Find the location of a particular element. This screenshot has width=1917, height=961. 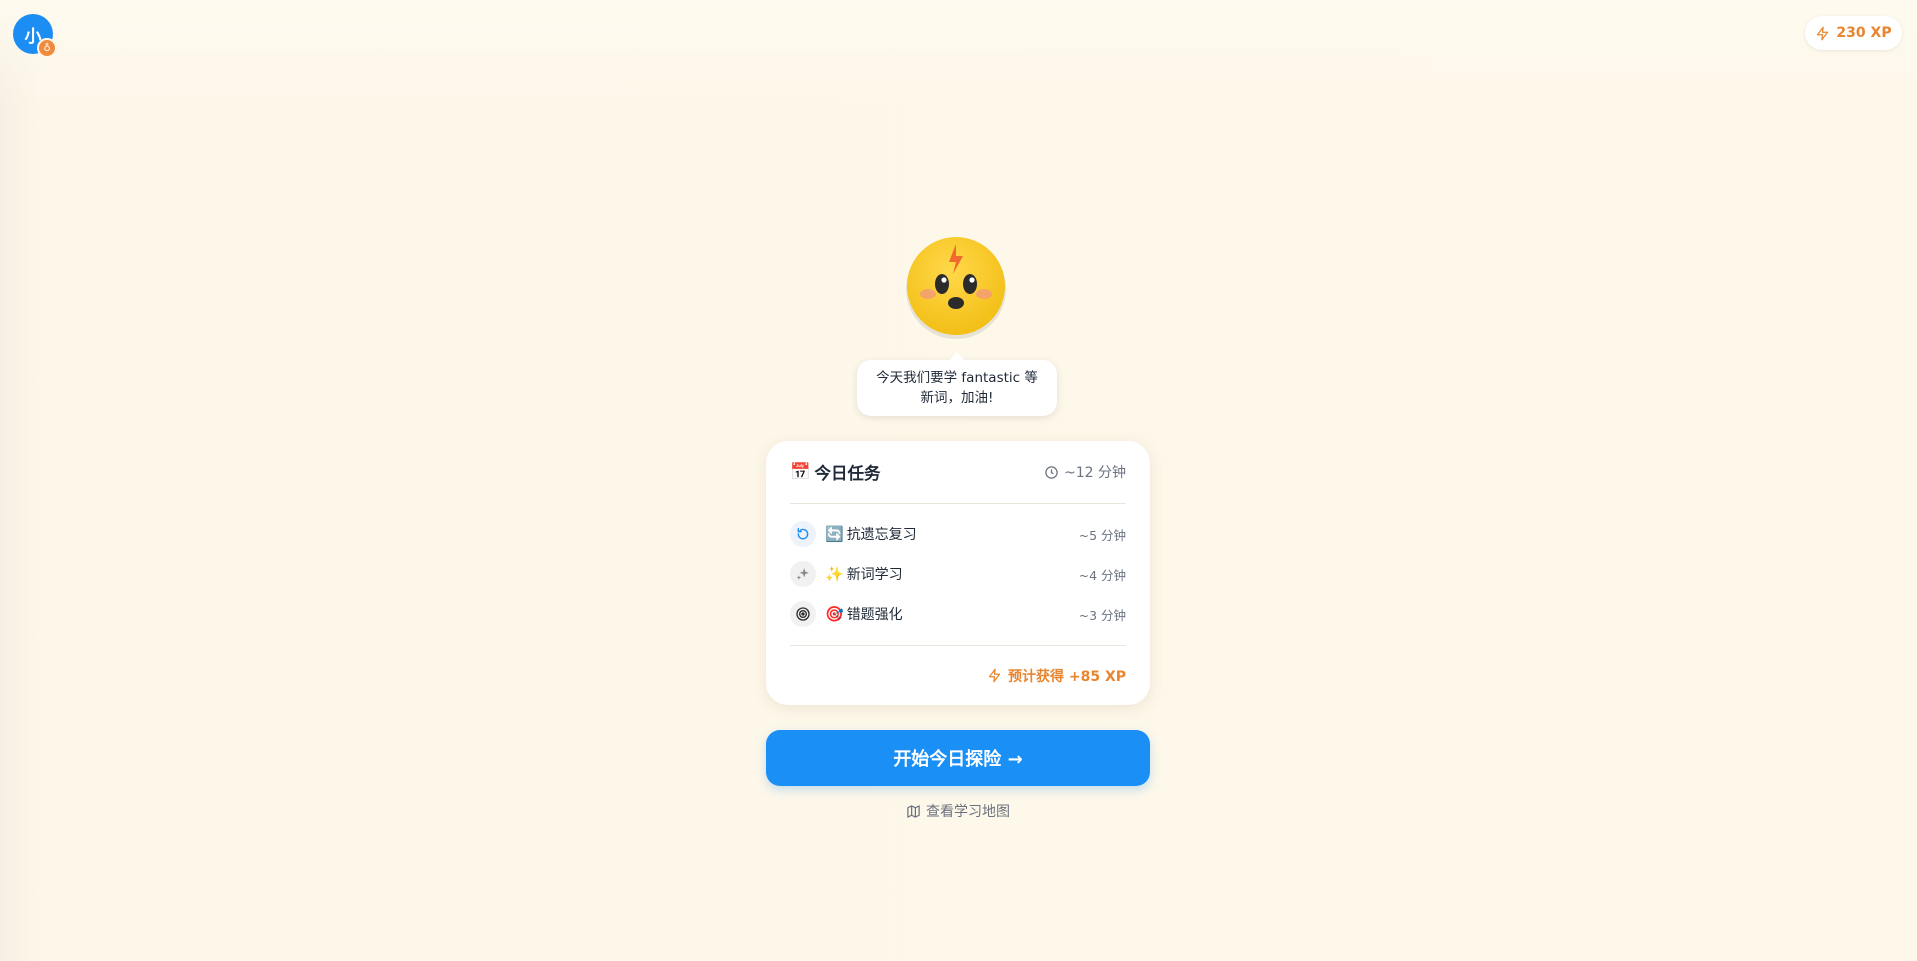

xp-counter: 230 XP is located at coordinates (1853, 33).